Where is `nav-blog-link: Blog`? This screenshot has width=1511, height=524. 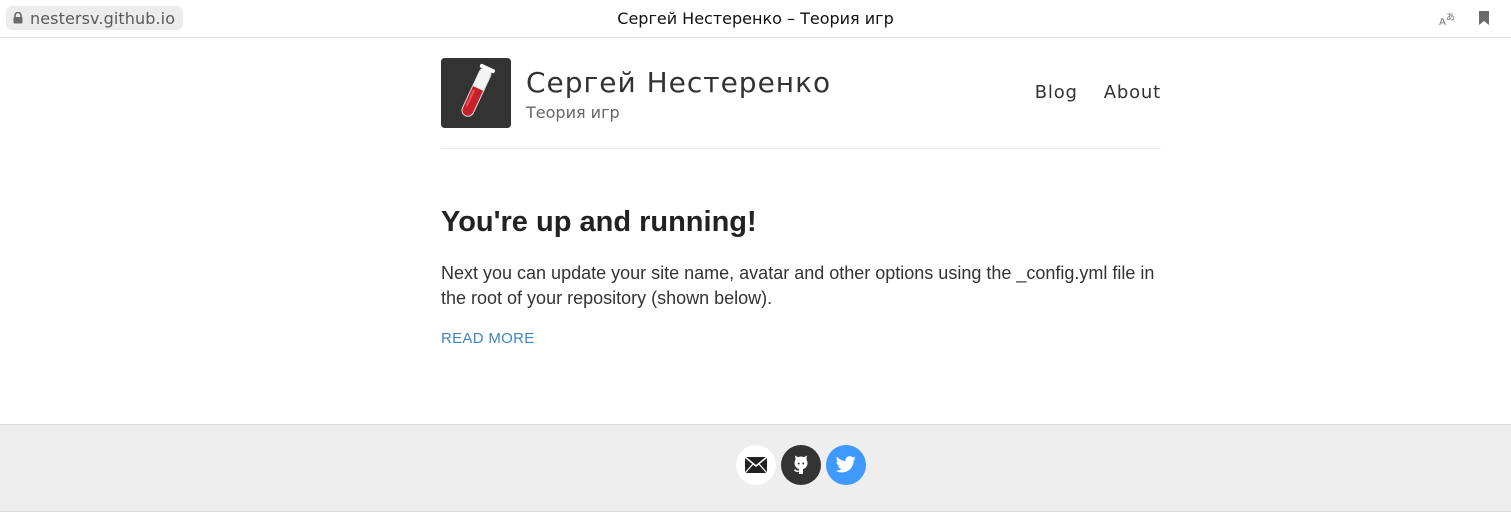
nav-blog-link: Blog is located at coordinates (1056, 92).